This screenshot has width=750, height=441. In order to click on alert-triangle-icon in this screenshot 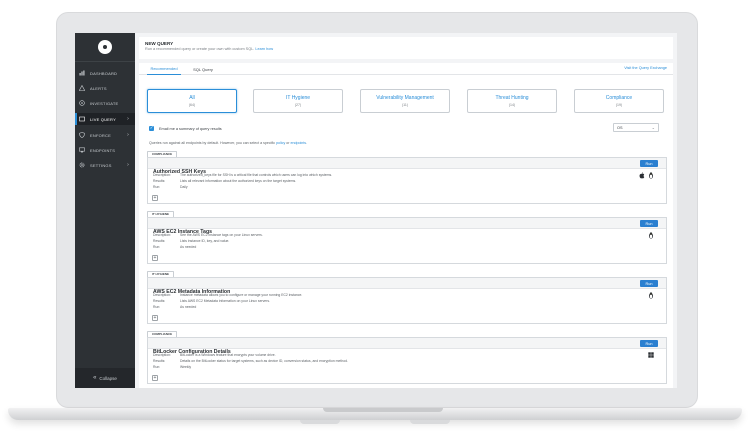, I will do `click(82, 88)`.